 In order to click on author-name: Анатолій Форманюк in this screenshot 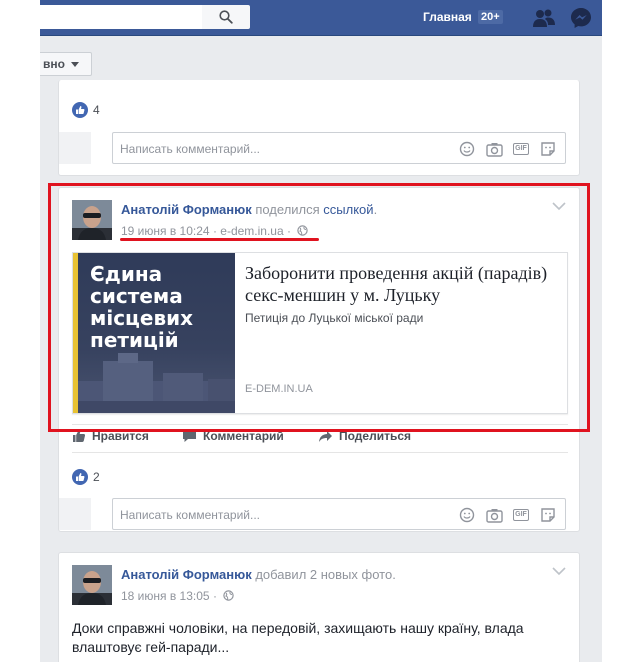, I will do `click(186, 574)`.